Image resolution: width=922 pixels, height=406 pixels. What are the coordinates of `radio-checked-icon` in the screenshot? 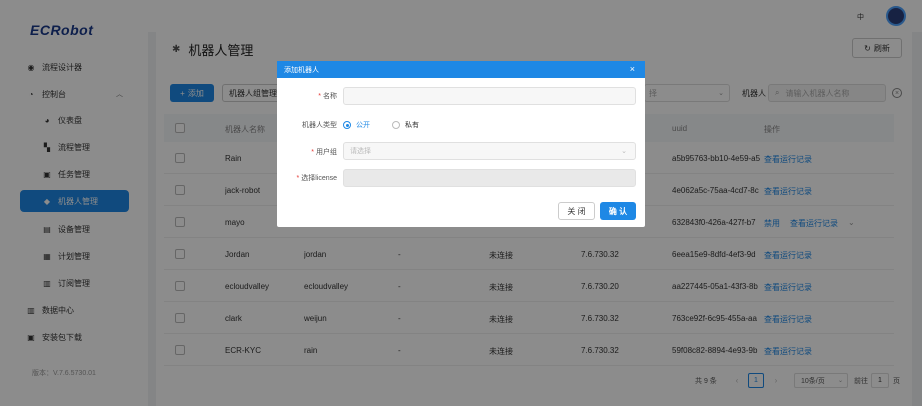 It's located at (347, 125).